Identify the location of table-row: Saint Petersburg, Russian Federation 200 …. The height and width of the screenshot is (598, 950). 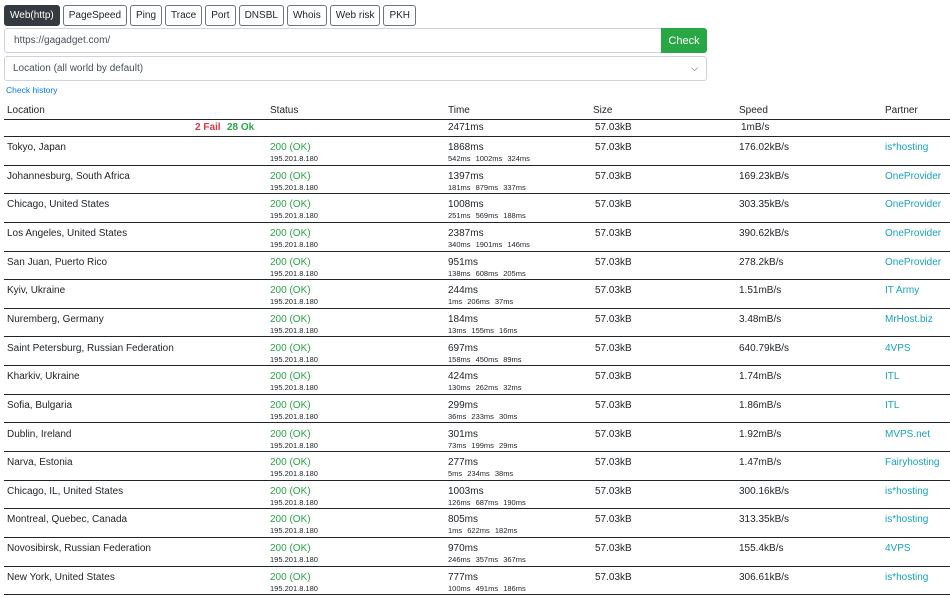
(477, 352).